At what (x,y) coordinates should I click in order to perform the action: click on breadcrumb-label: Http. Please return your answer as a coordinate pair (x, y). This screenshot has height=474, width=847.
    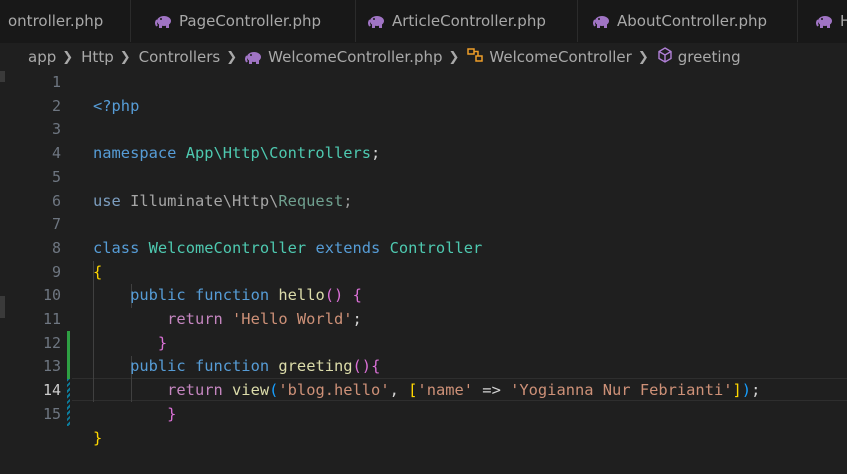
    Looking at the image, I should click on (97, 57).